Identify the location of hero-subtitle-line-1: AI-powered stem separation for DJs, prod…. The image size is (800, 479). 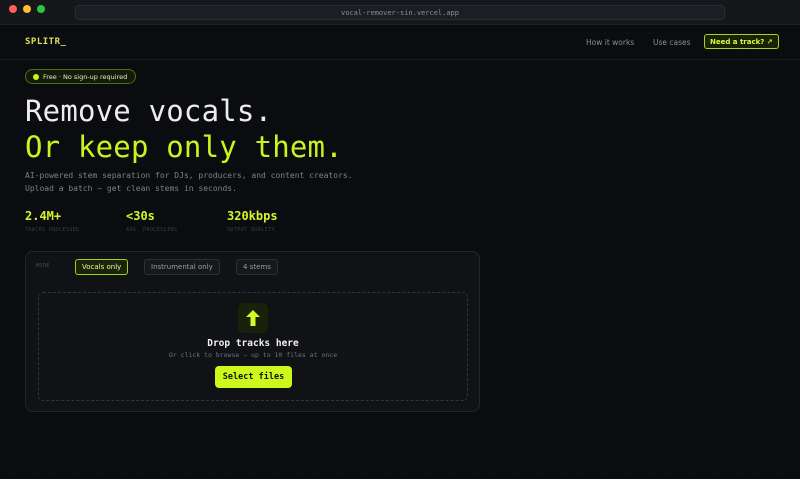
(189, 175).